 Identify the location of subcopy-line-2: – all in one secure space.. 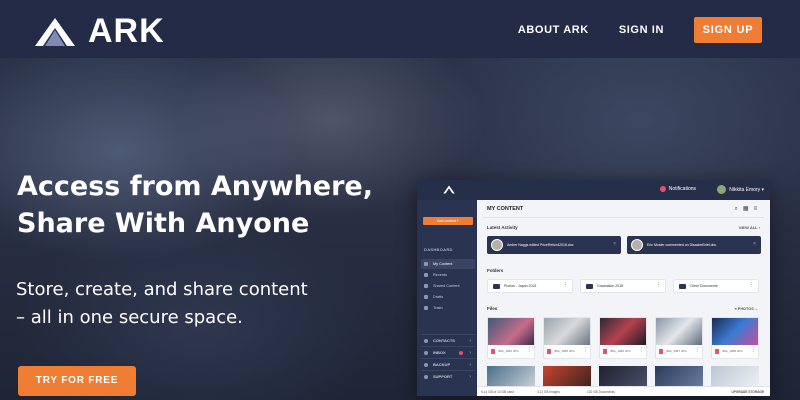
(129, 317).